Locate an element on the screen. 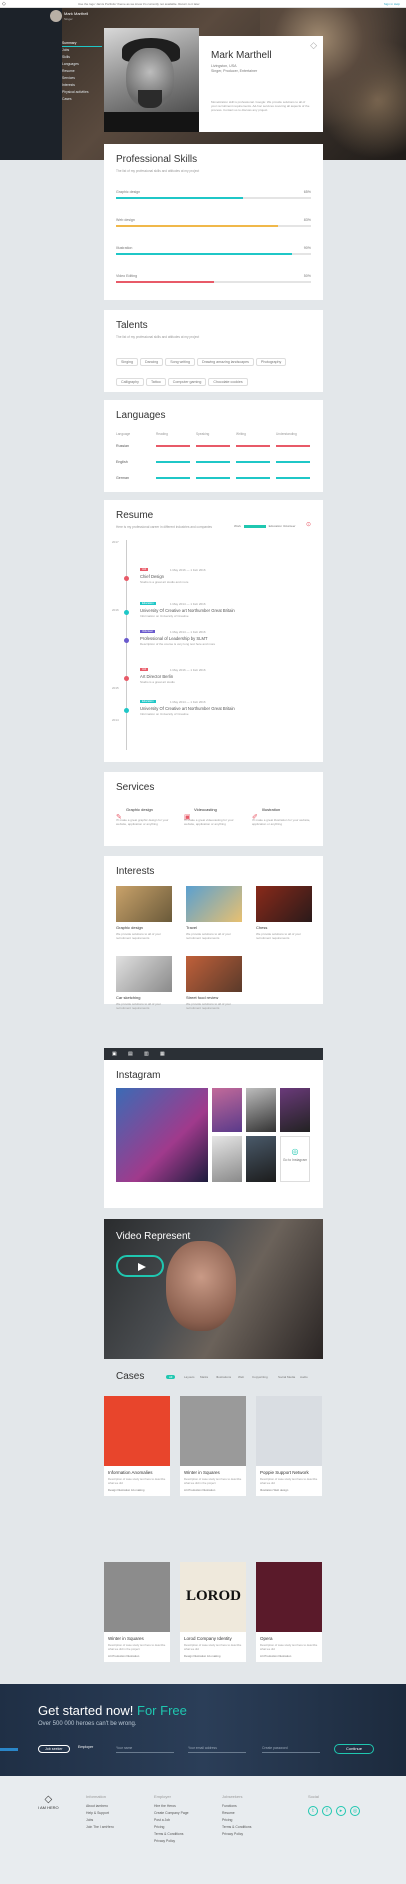  role-jobseeker: Job seeker is located at coordinates (54, 1749).